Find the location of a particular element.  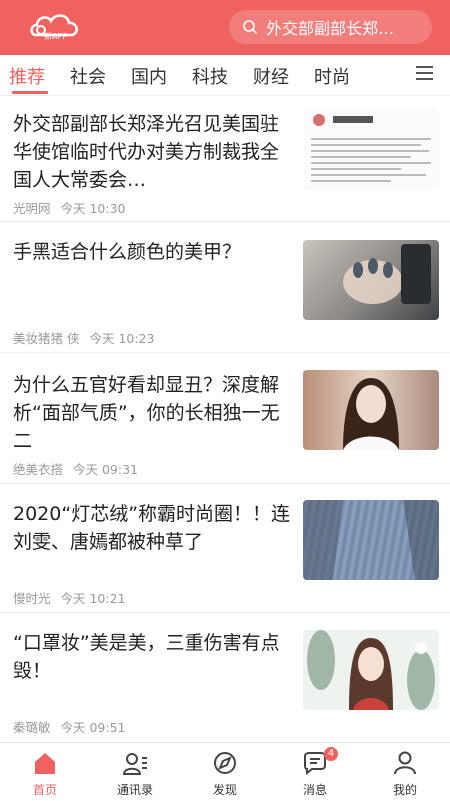

article-time: 今天 09:31 is located at coordinates (105, 469).